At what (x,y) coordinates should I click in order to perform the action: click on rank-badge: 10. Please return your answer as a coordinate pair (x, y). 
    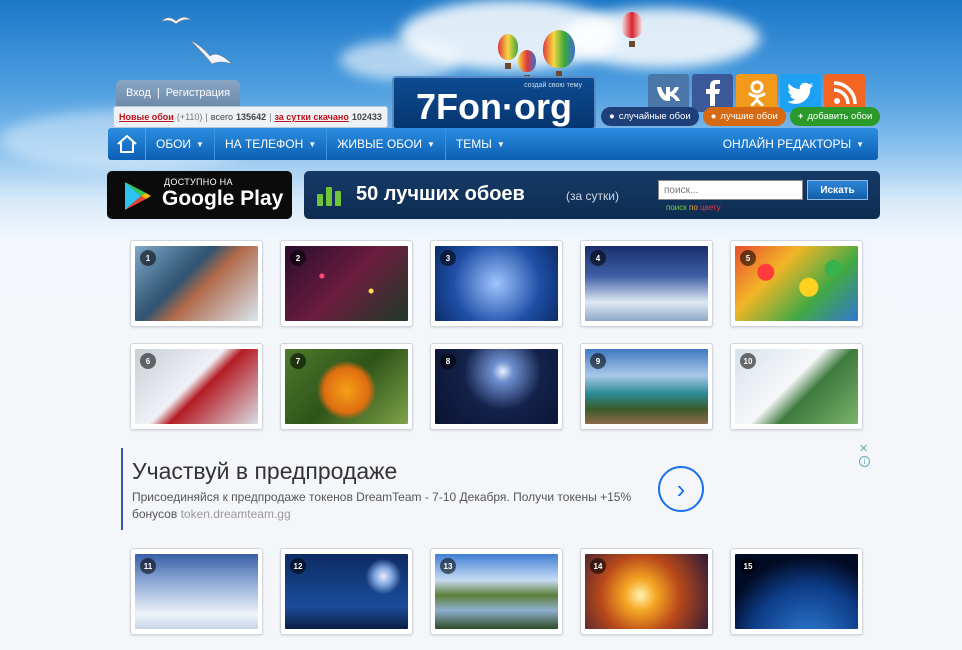
    Looking at the image, I should click on (748, 361).